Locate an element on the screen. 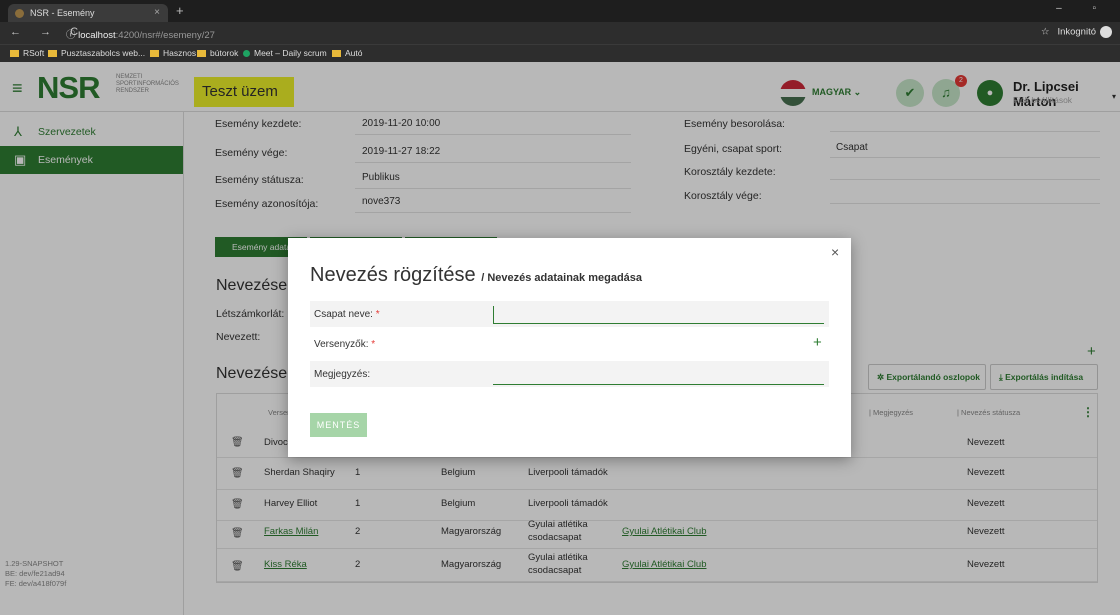  comment-input is located at coordinates (658, 376).